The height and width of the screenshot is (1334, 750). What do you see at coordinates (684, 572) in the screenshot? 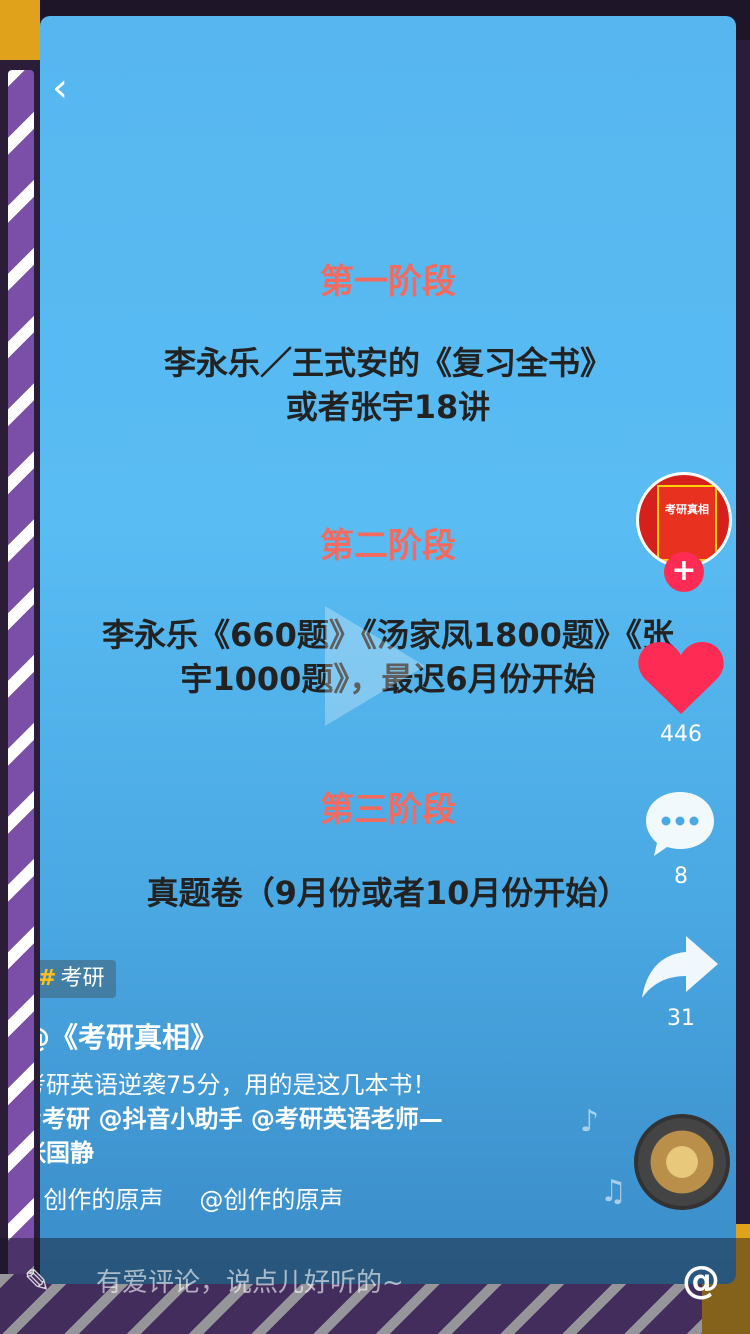
I see `follow-button: +` at bounding box center [684, 572].